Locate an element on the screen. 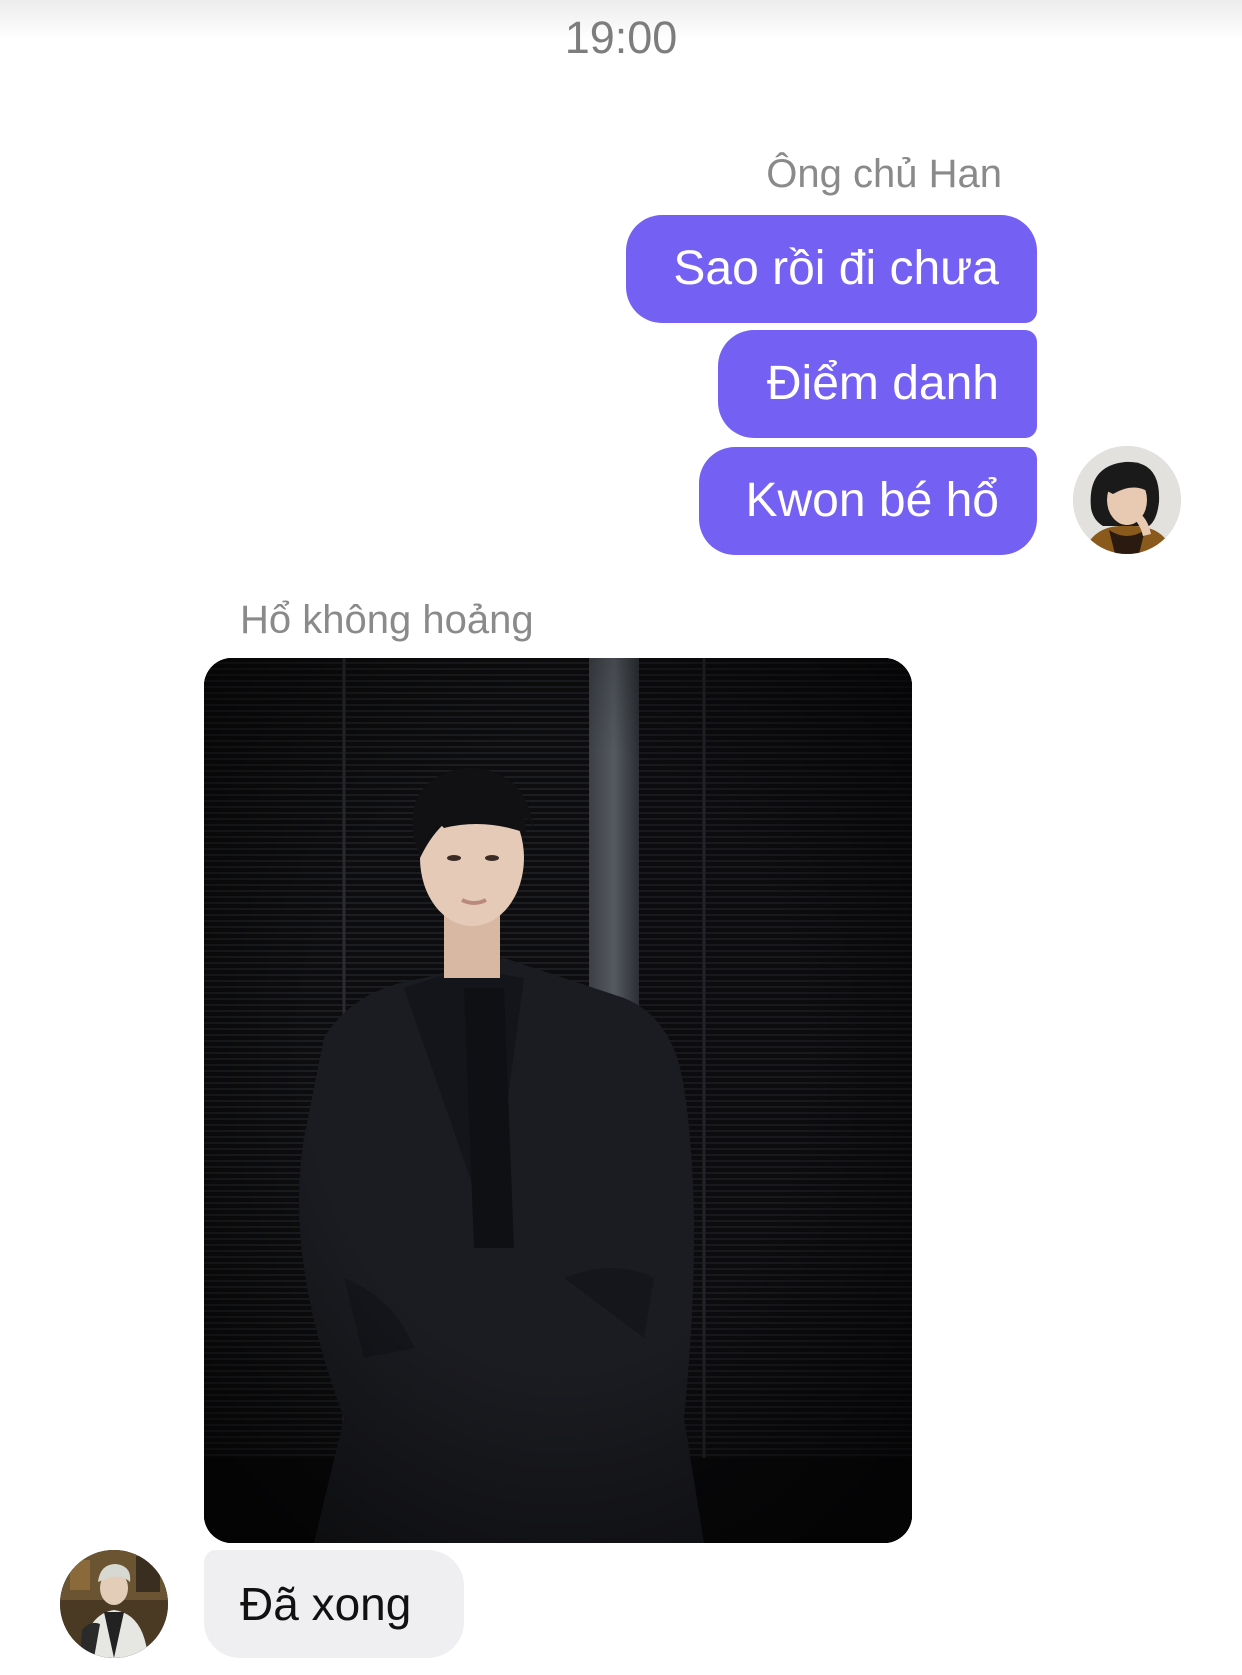  outgoing-message-bubble: Sao rồi đi chưa is located at coordinates (831, 269).